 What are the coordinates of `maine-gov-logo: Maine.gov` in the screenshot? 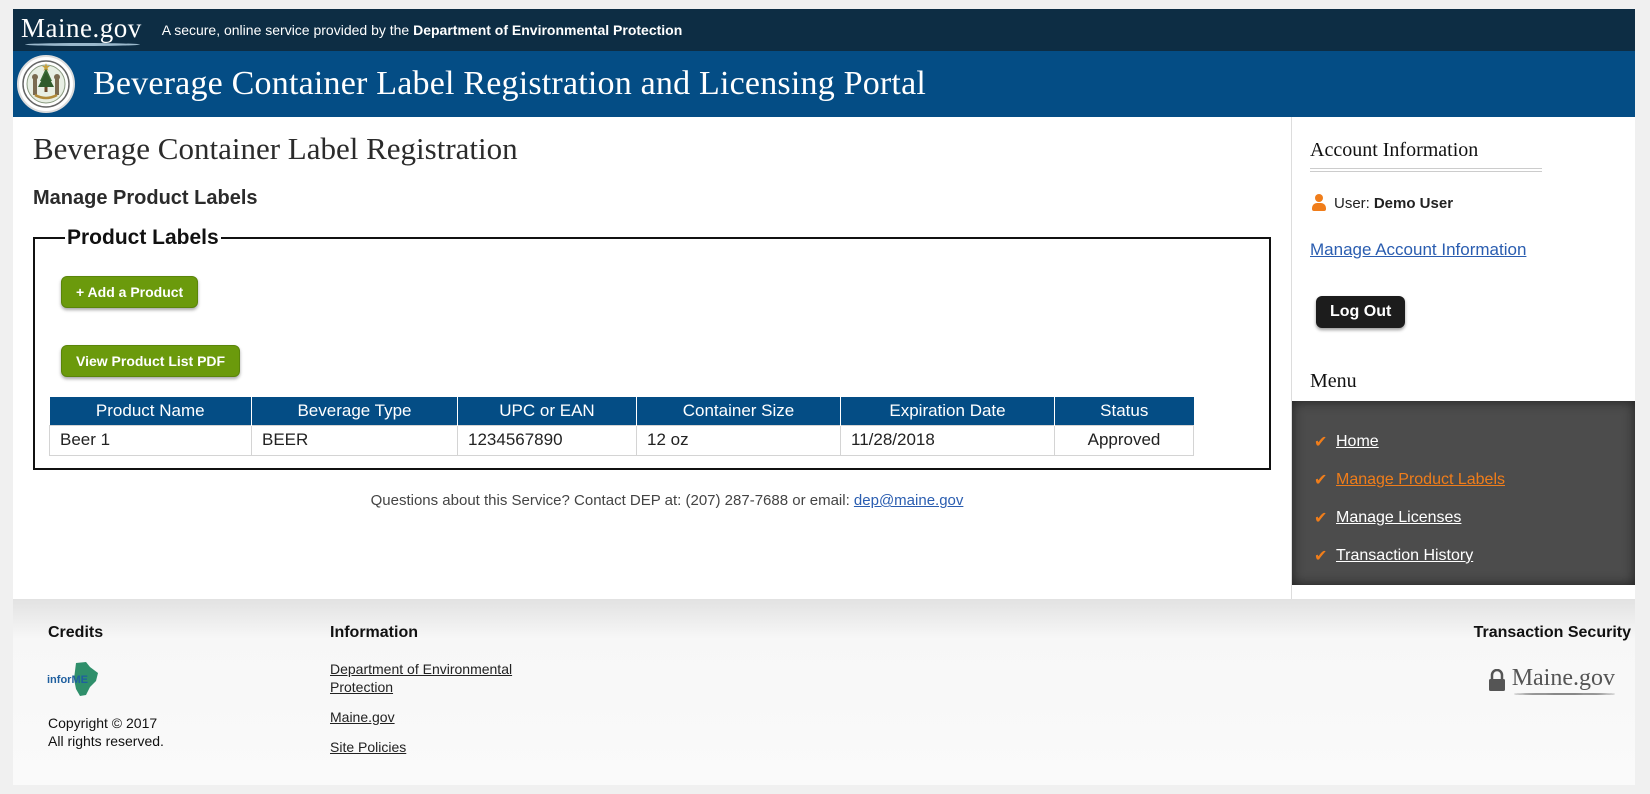 It's located at (81, 30).